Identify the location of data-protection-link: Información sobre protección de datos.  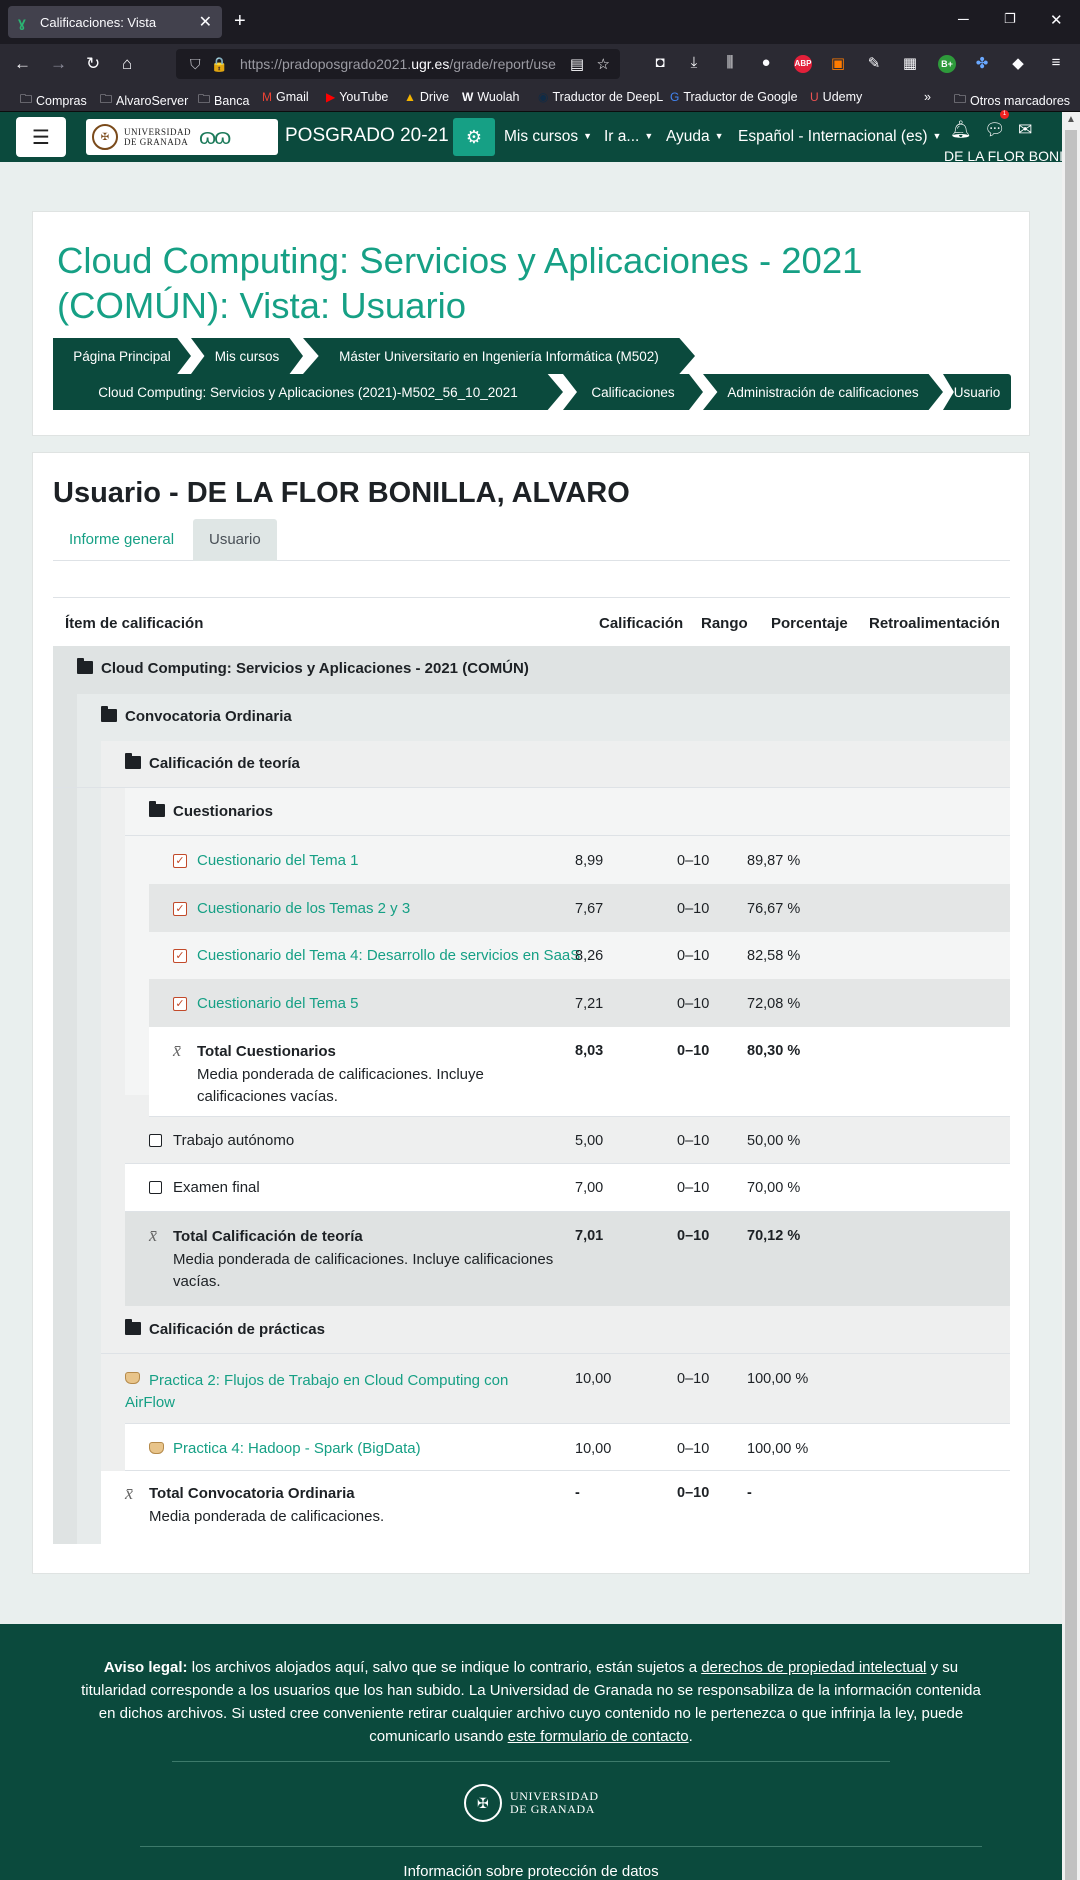
(531, 1871).